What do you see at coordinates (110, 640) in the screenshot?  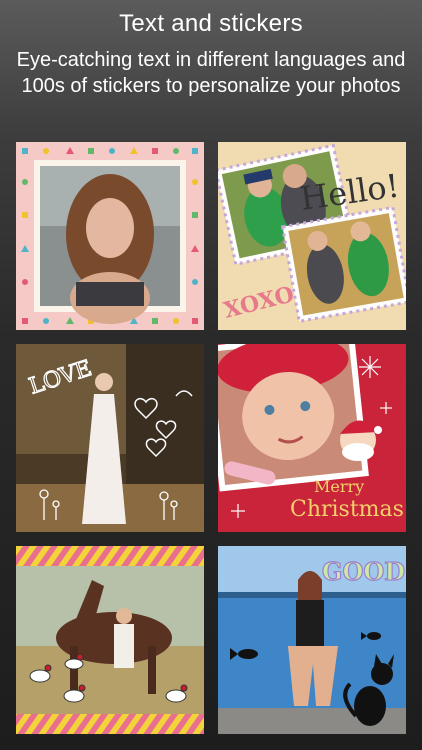 I see `sample-photo-horse-striped` at bounding box center [110, 640].